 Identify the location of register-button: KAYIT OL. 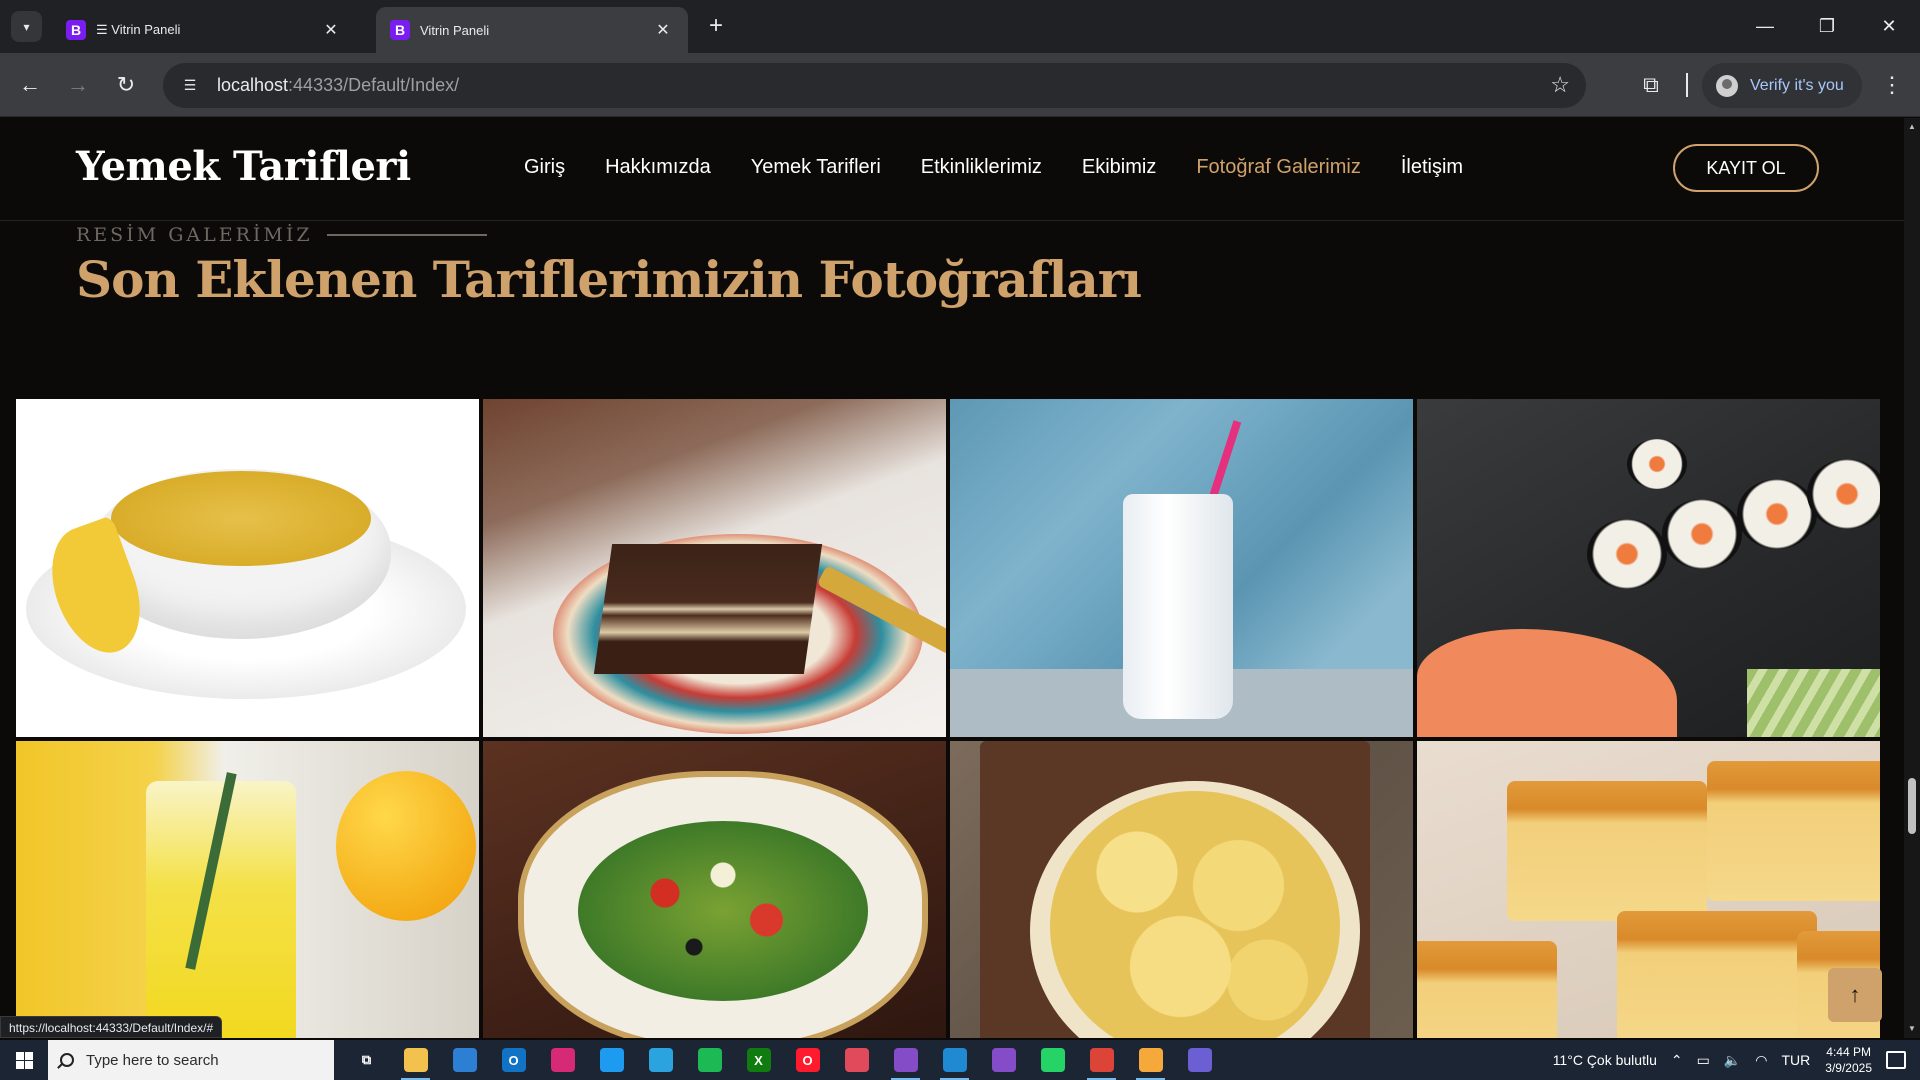
(1746, 168).